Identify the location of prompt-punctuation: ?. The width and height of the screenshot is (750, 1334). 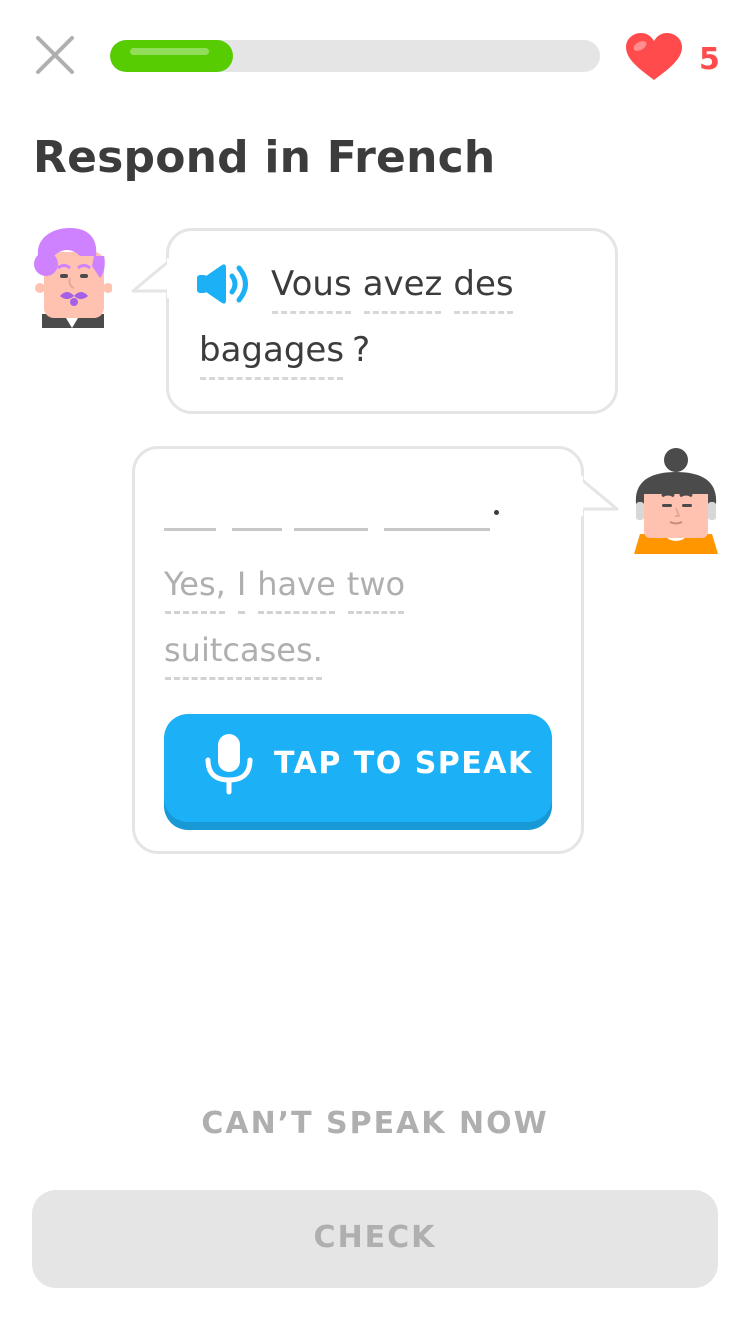
(361, 350).